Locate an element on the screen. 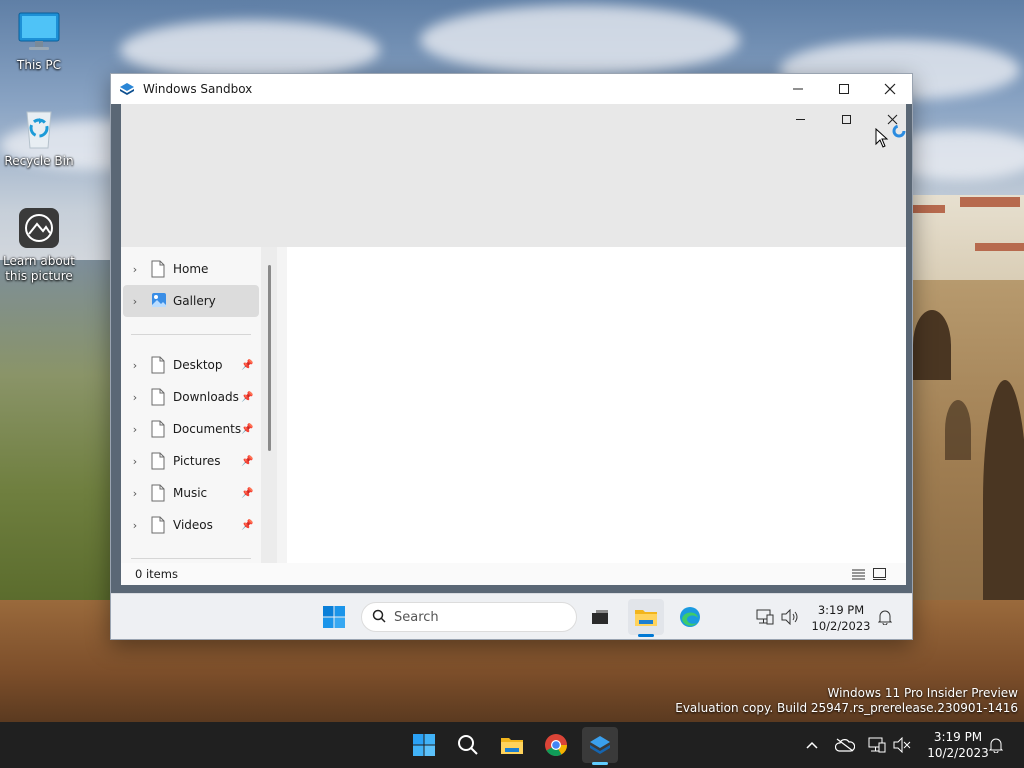  gallery-icon is located at coordinates (159, 301).